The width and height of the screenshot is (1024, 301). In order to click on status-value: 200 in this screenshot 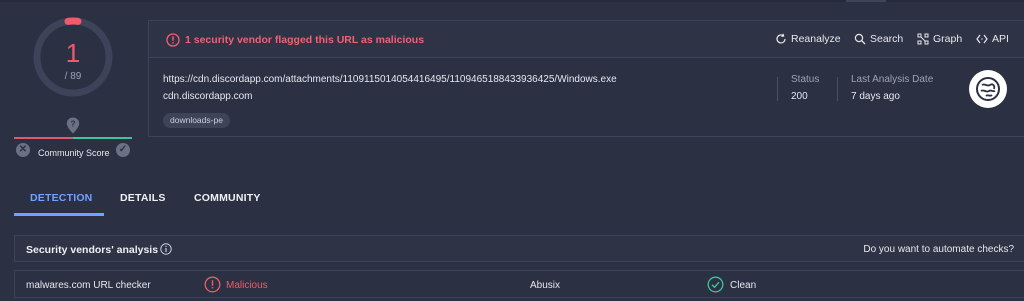, I will do `click(799, 96)`.